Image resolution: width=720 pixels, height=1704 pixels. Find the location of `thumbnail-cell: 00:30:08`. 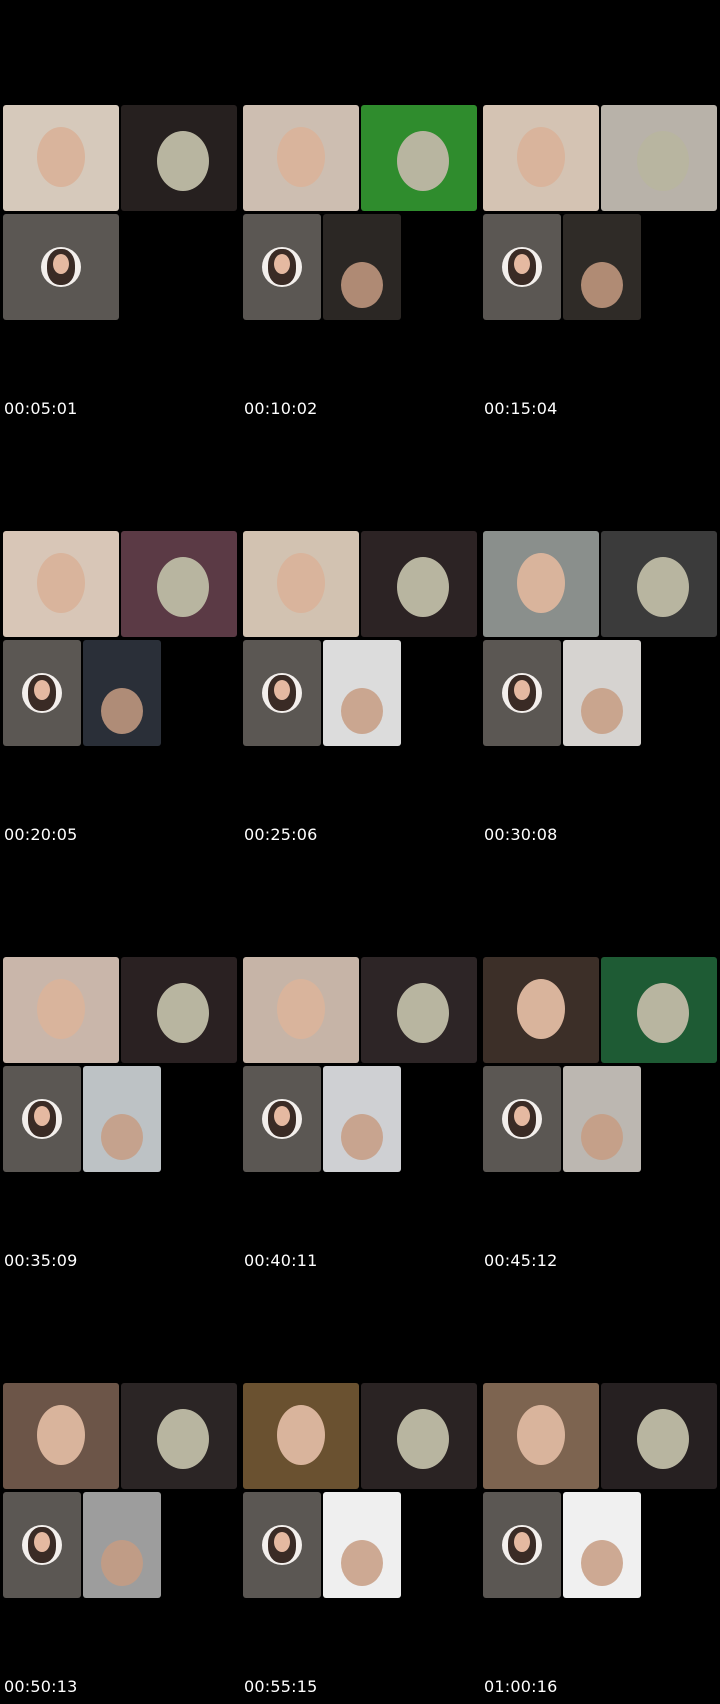

thumbnail-cell: 00:30:08 is located at coordinates (600, 639).